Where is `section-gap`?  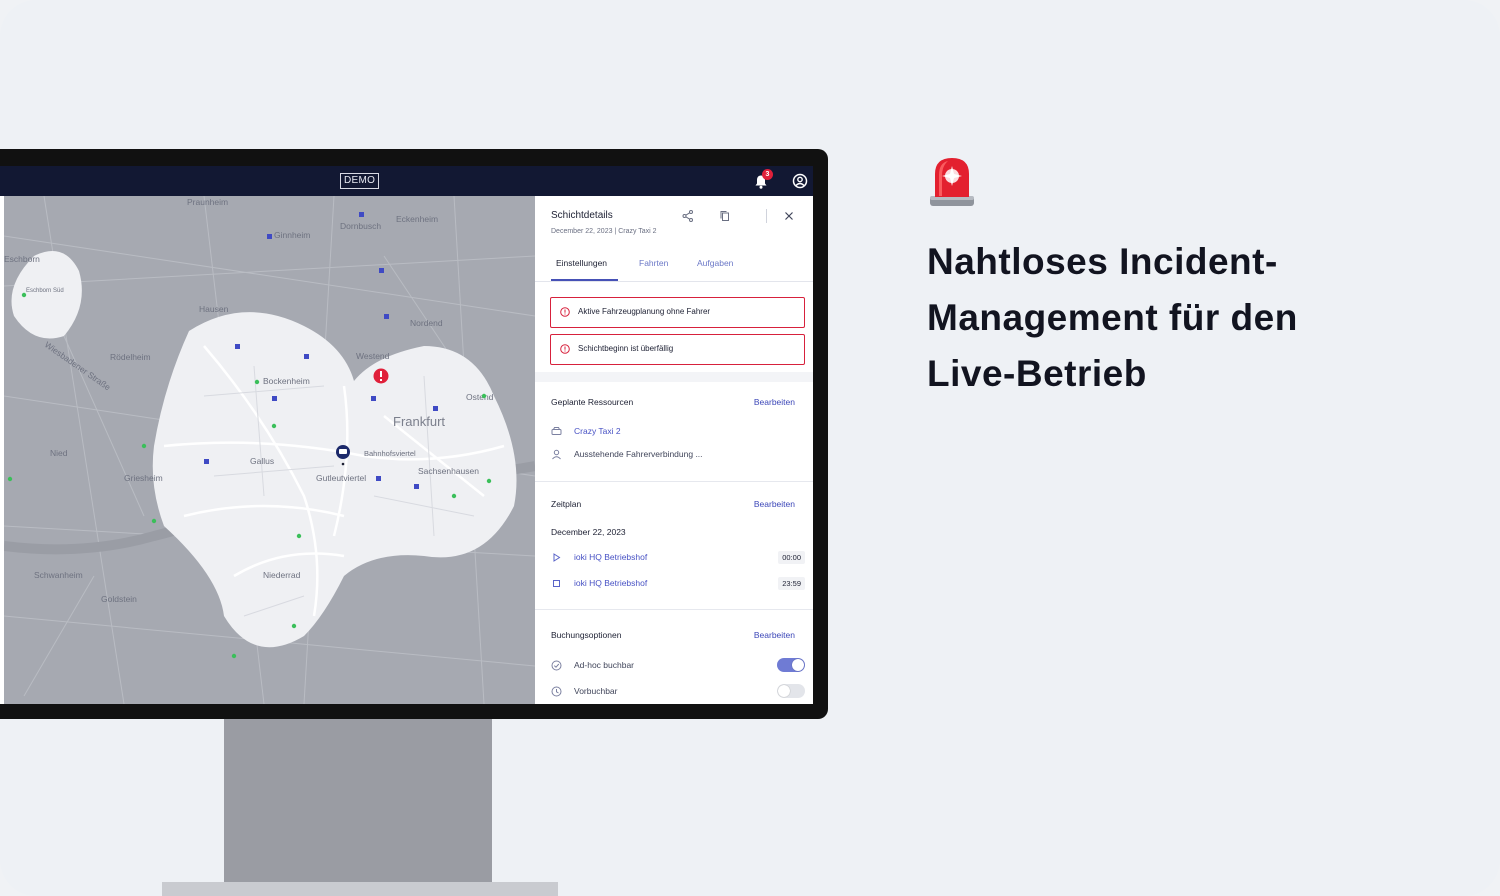 section-gap is located at coordinates (674, 377).